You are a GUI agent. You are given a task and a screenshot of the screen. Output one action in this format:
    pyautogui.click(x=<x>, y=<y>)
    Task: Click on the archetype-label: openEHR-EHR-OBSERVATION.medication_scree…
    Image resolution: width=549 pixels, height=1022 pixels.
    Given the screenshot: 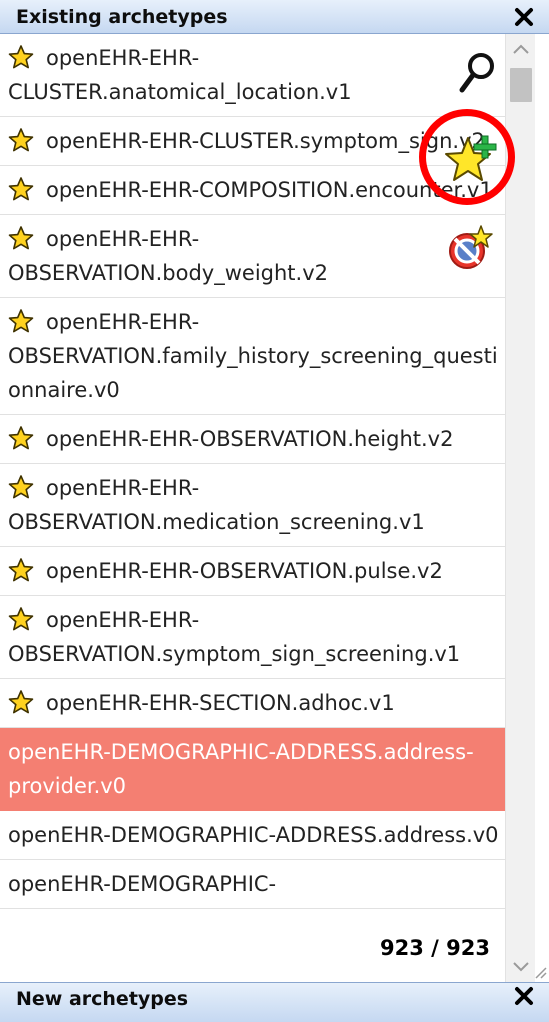 What is the action you would take?
    pyautogui.click(x=216, y=505)
    